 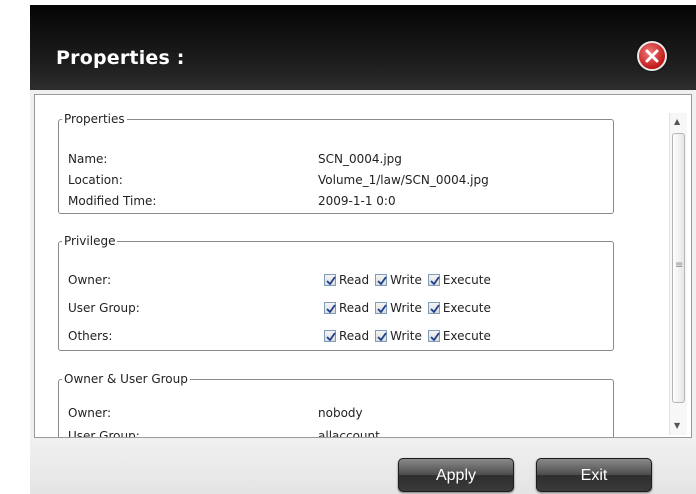 I want to click on properties-legend: Properties, so click(x=94, y=119).